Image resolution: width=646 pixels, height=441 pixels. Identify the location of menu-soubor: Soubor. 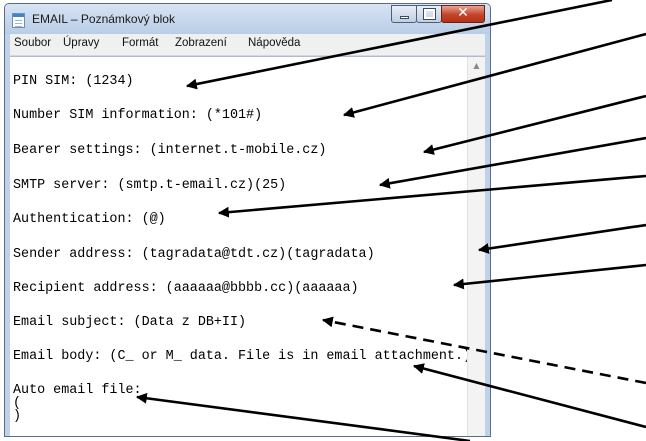
(32, 43).